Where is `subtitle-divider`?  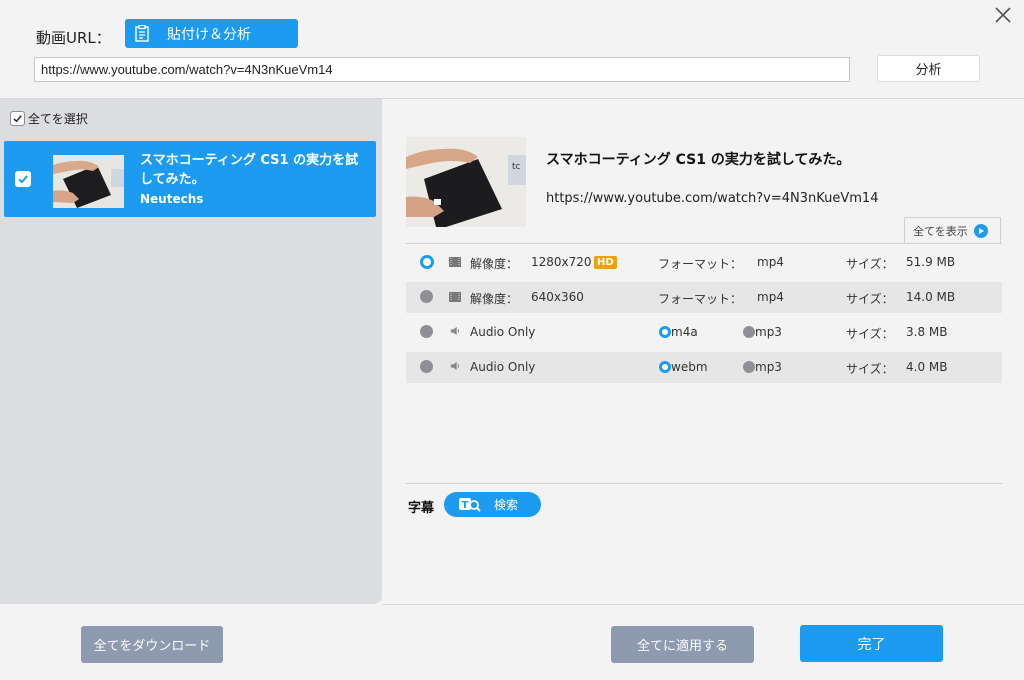 subtitle-divider is located at coordinates (704, 483).